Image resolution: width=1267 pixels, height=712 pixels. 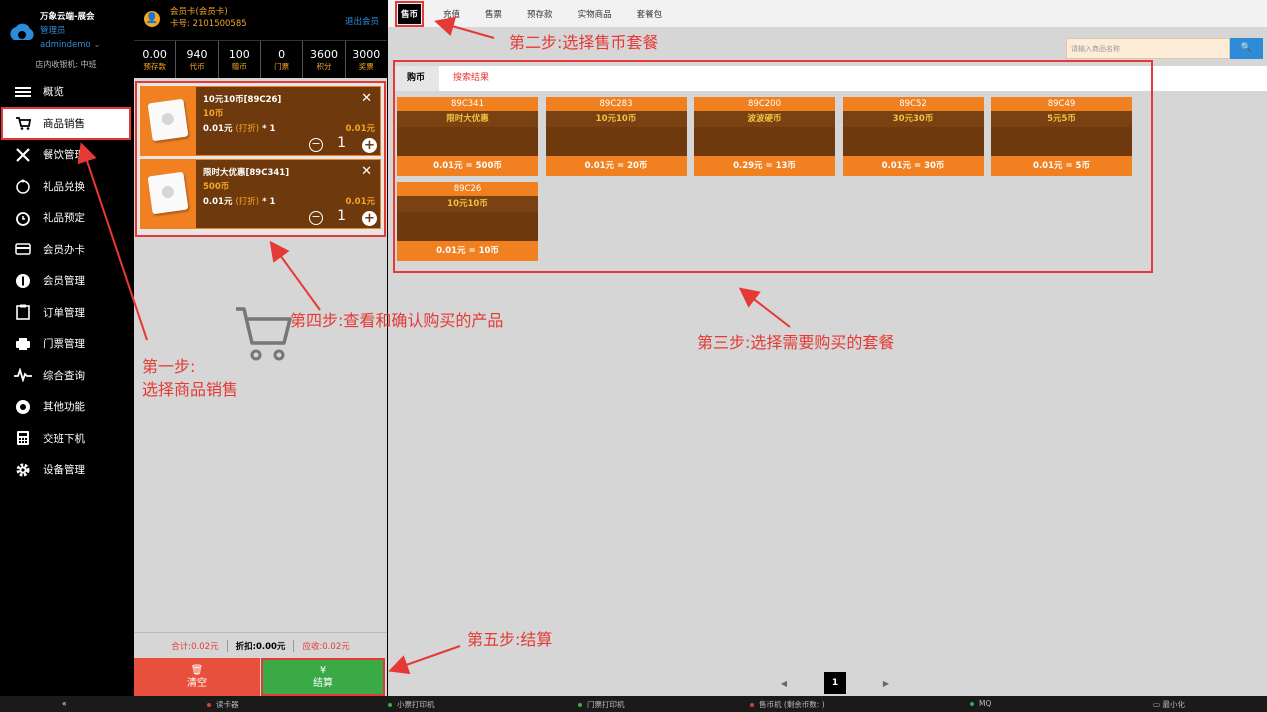 I want to click on card-icon, so click(x=23, y=249).